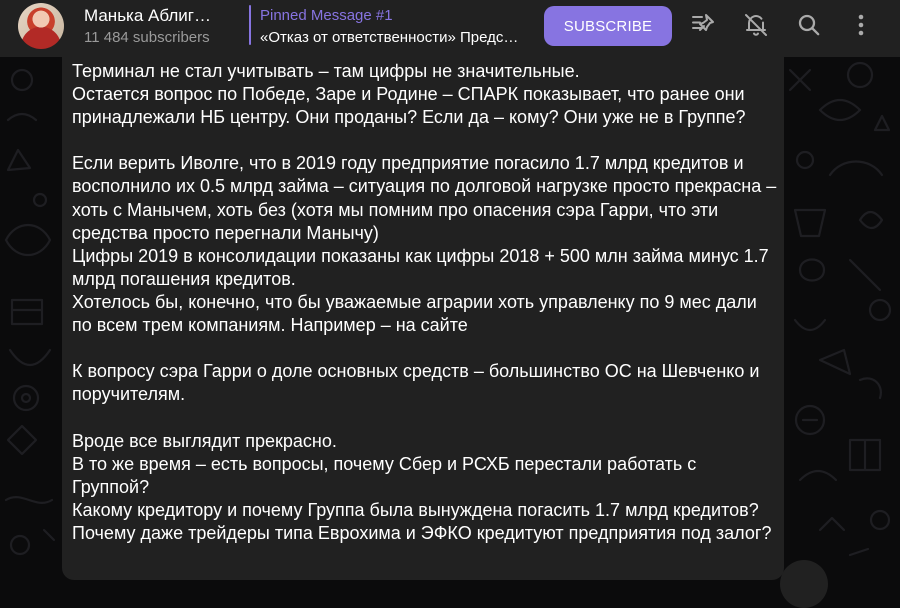 The height and width of the screenshot is (608, 900). What do you see at coordinates (326, 15) in the screenshot?
I see `pinned-title: Pinned Message #1` at bounding box center [326, 15].